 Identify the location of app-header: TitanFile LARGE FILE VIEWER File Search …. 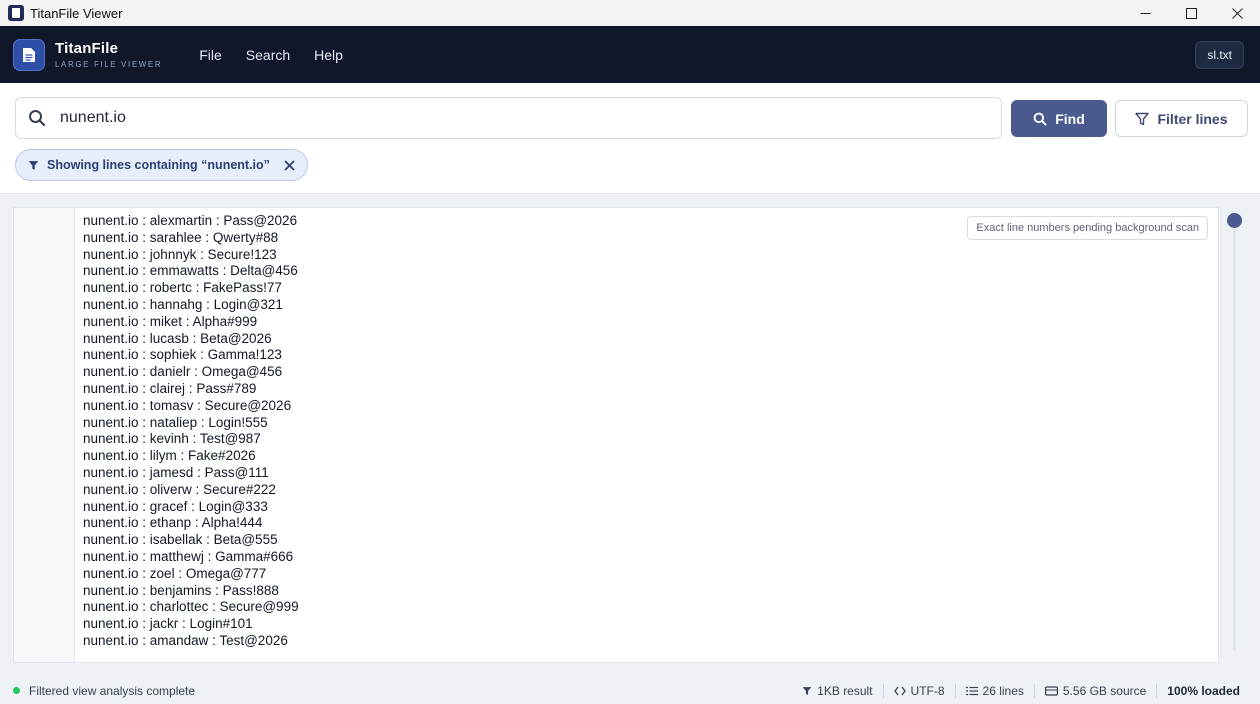
(630, 54).